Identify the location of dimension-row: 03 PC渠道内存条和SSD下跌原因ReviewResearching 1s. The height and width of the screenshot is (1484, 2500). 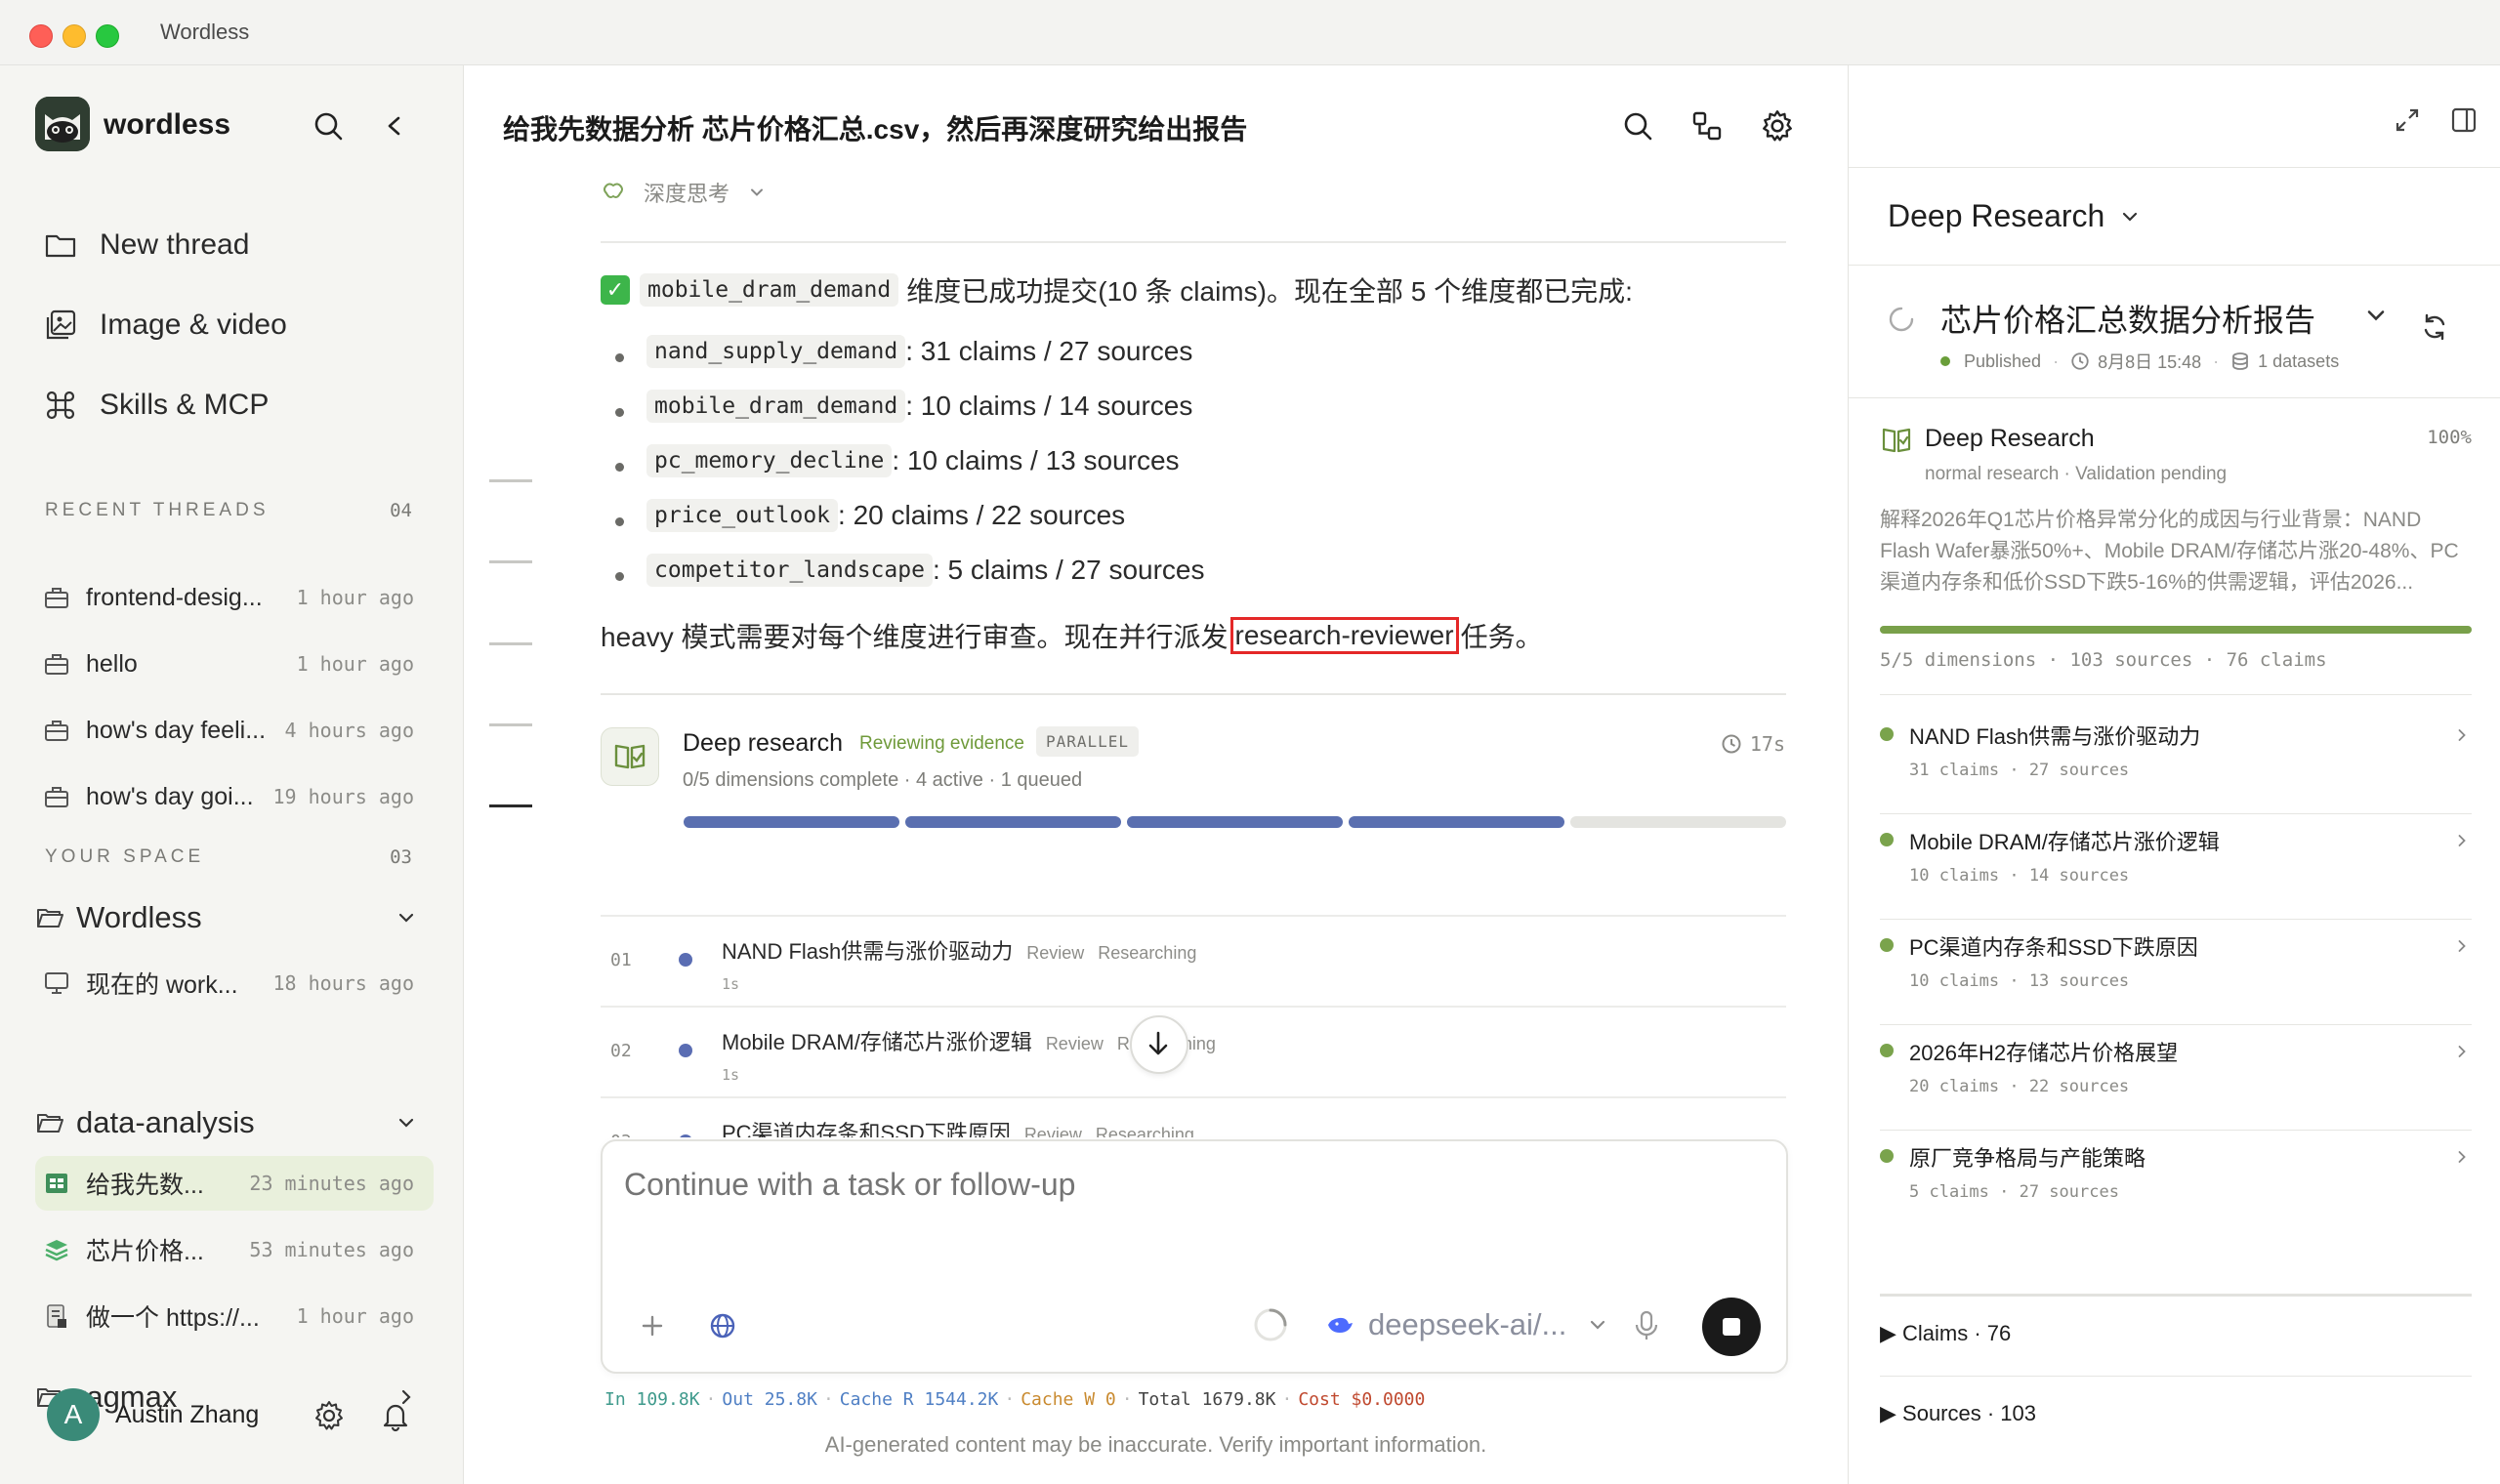
(1193, 1117).